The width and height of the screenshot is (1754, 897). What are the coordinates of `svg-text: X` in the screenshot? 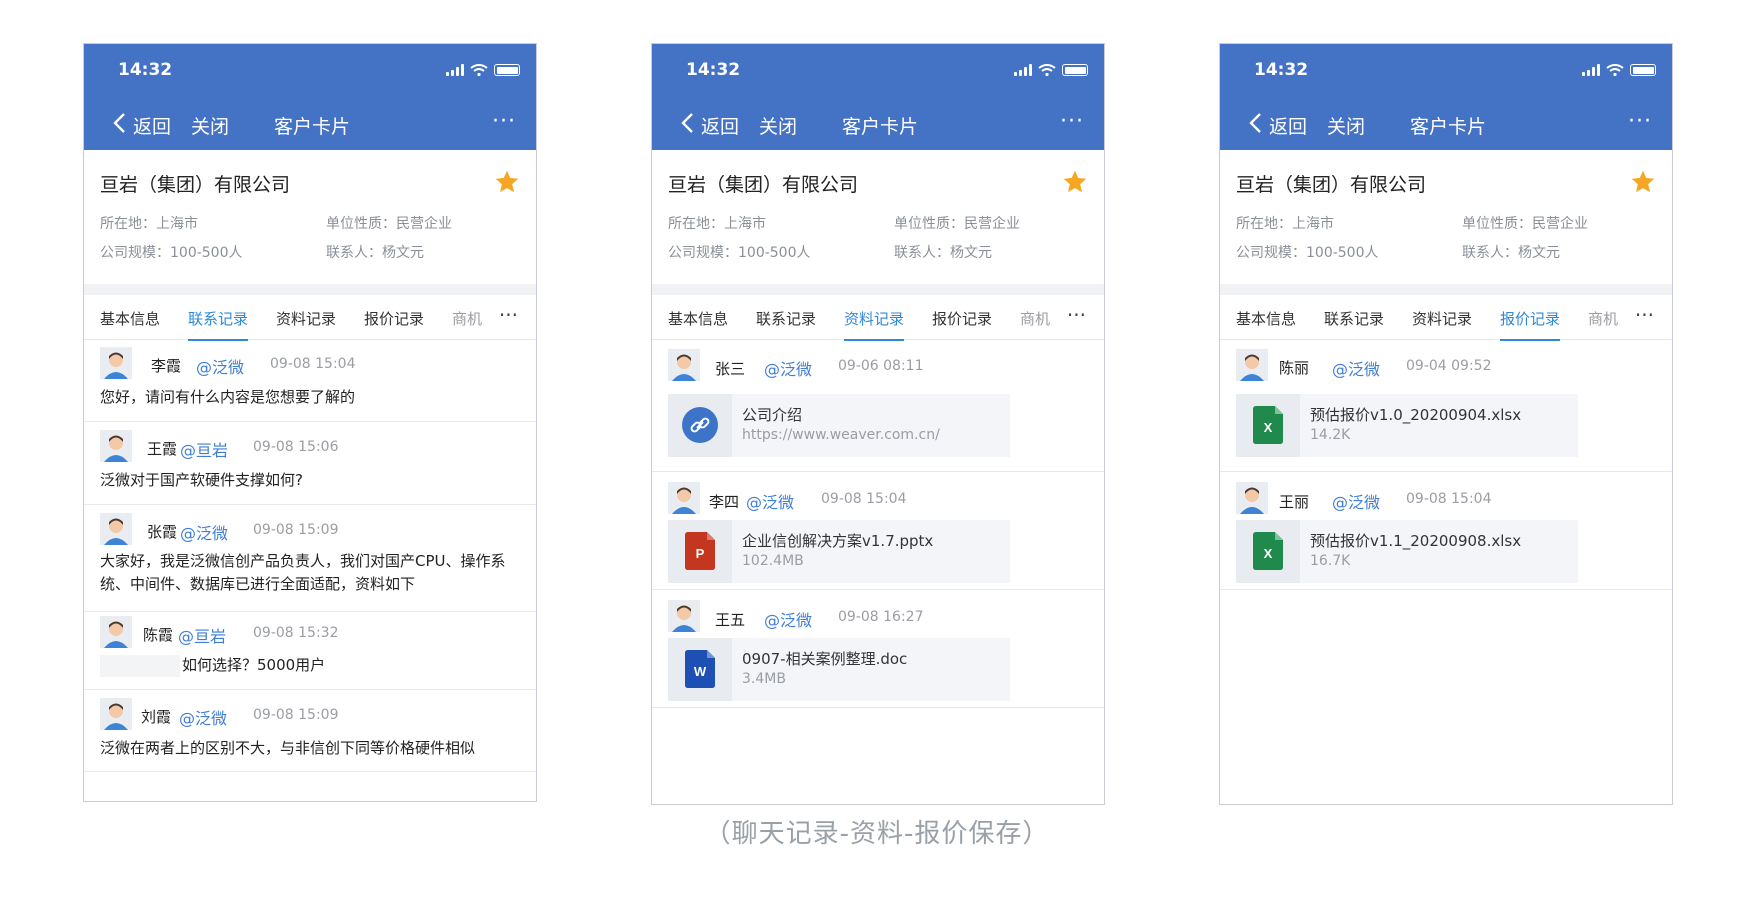 It's located at (1268, 427).